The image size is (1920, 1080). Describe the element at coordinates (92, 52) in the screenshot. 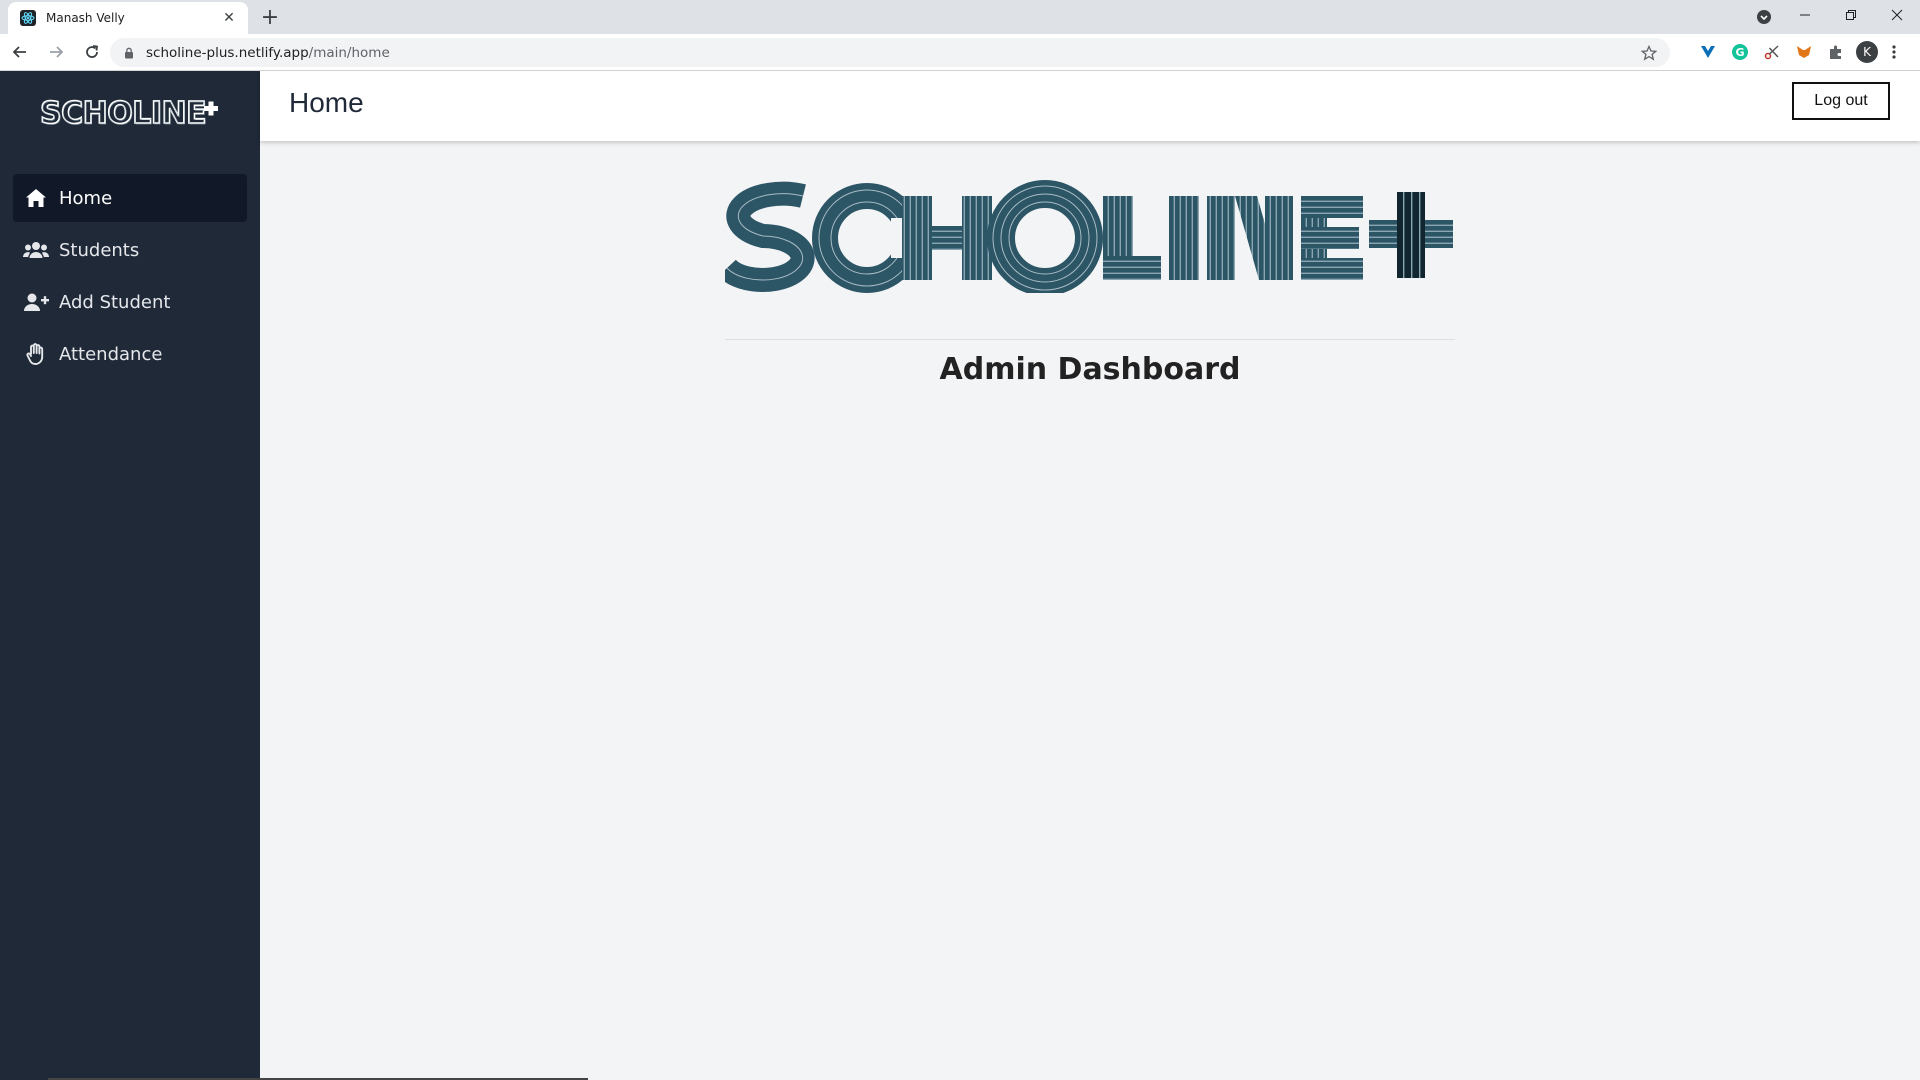

I see `reload-icon` at that location.